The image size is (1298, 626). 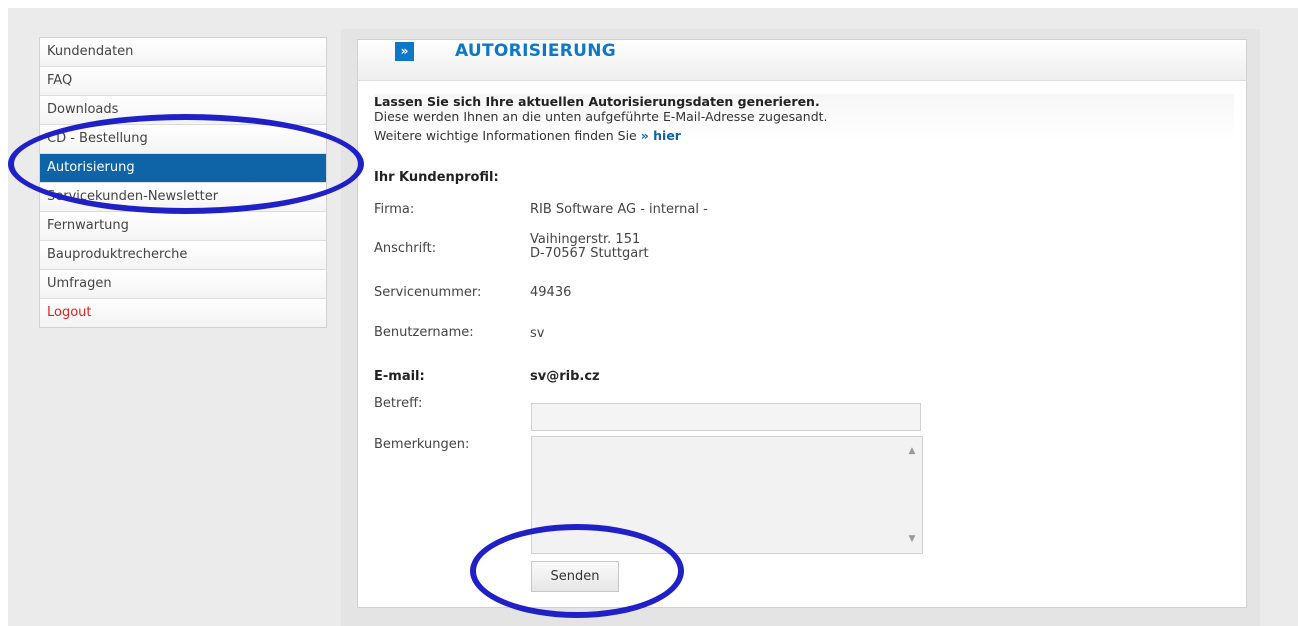 I want to click on email-label: E-mail:, so click(x=399, y=376).